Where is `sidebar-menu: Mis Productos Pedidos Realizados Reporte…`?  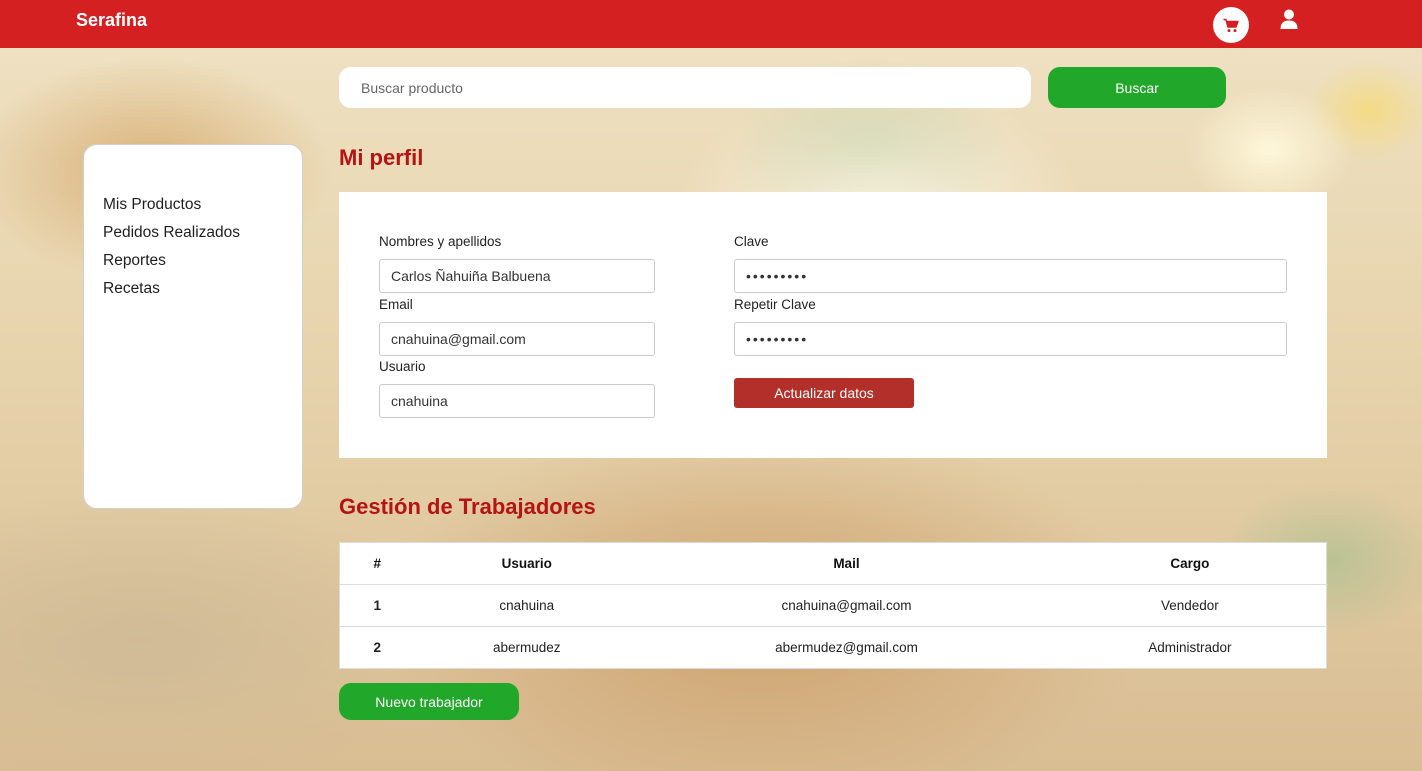 sidebar-menu: Mis Productos Pedidos Realizados Reporte… is located at coordinates (193, 326).